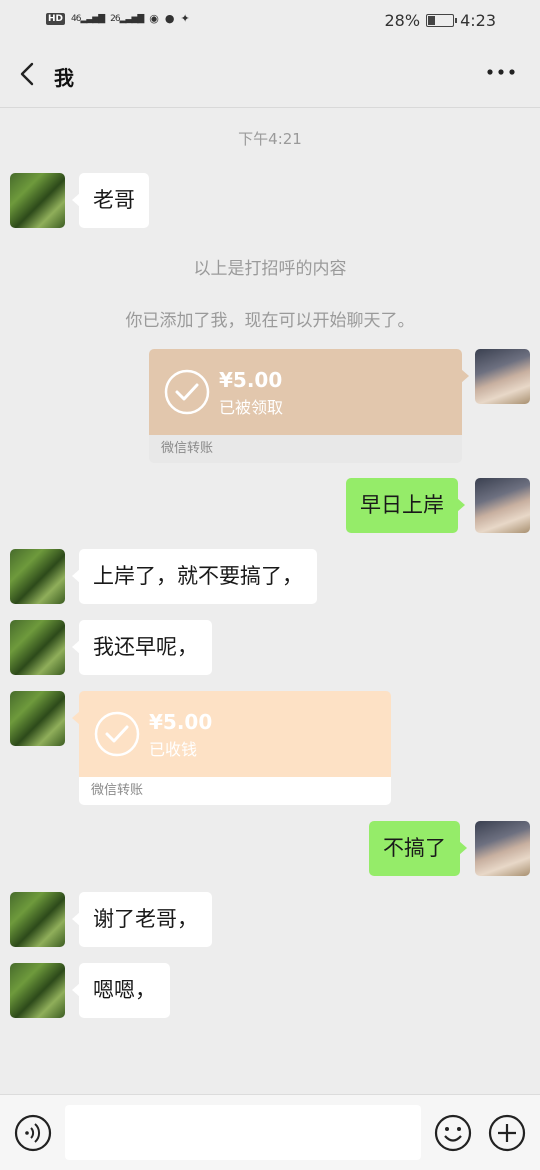  I want to click on emoji-icon, so click(453, 1133).